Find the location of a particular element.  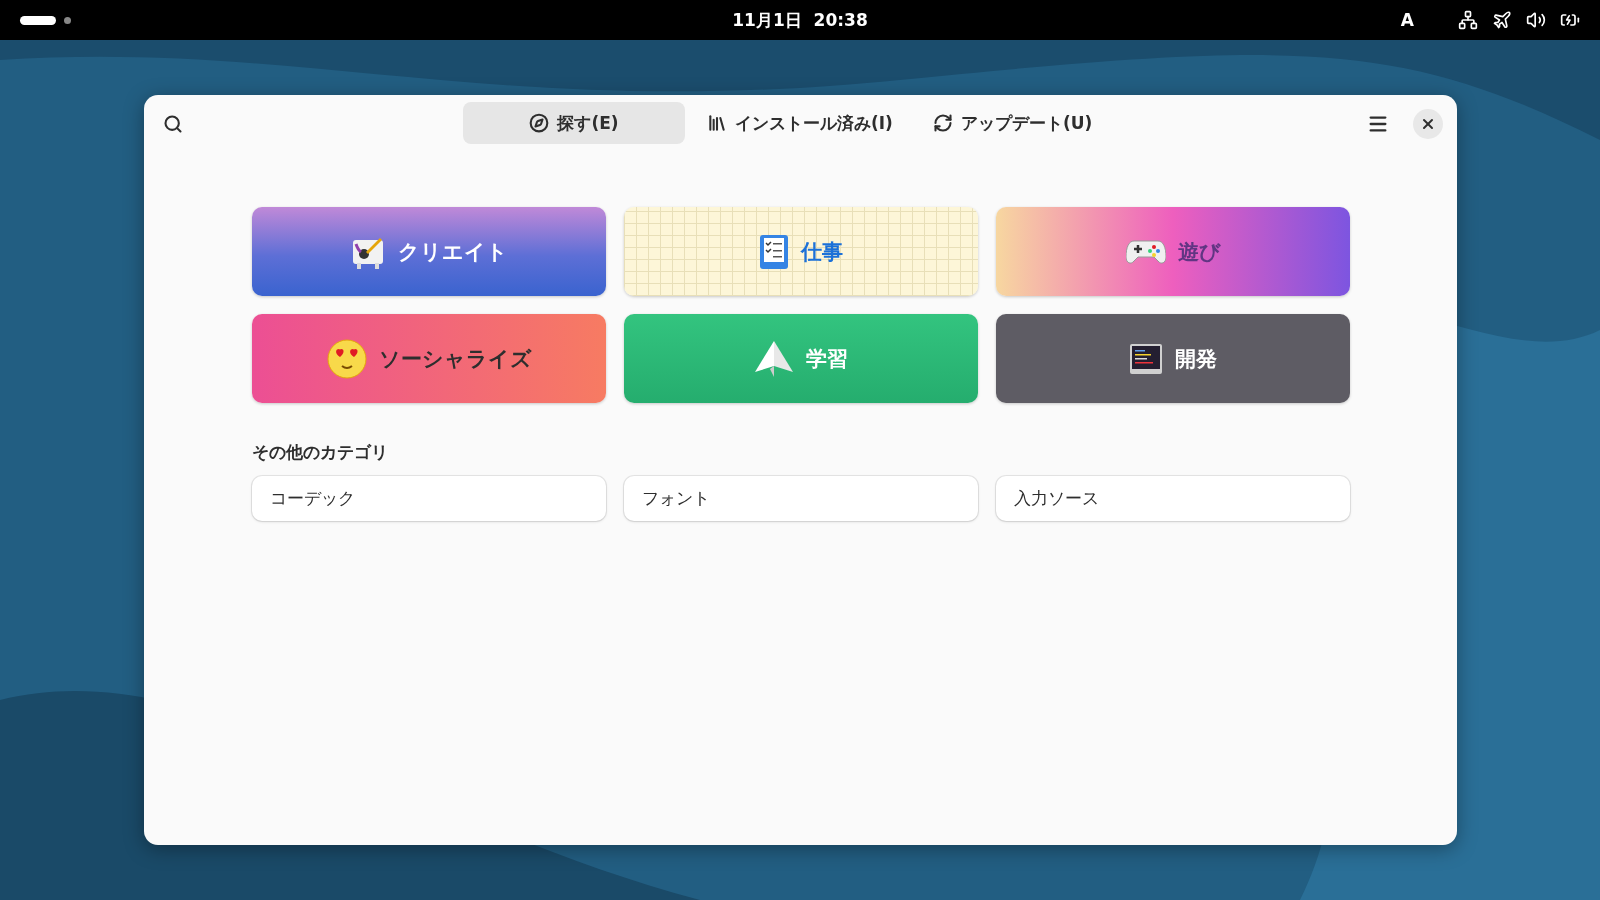

category-tile: 仕事 is located at coordinates (801, 251).